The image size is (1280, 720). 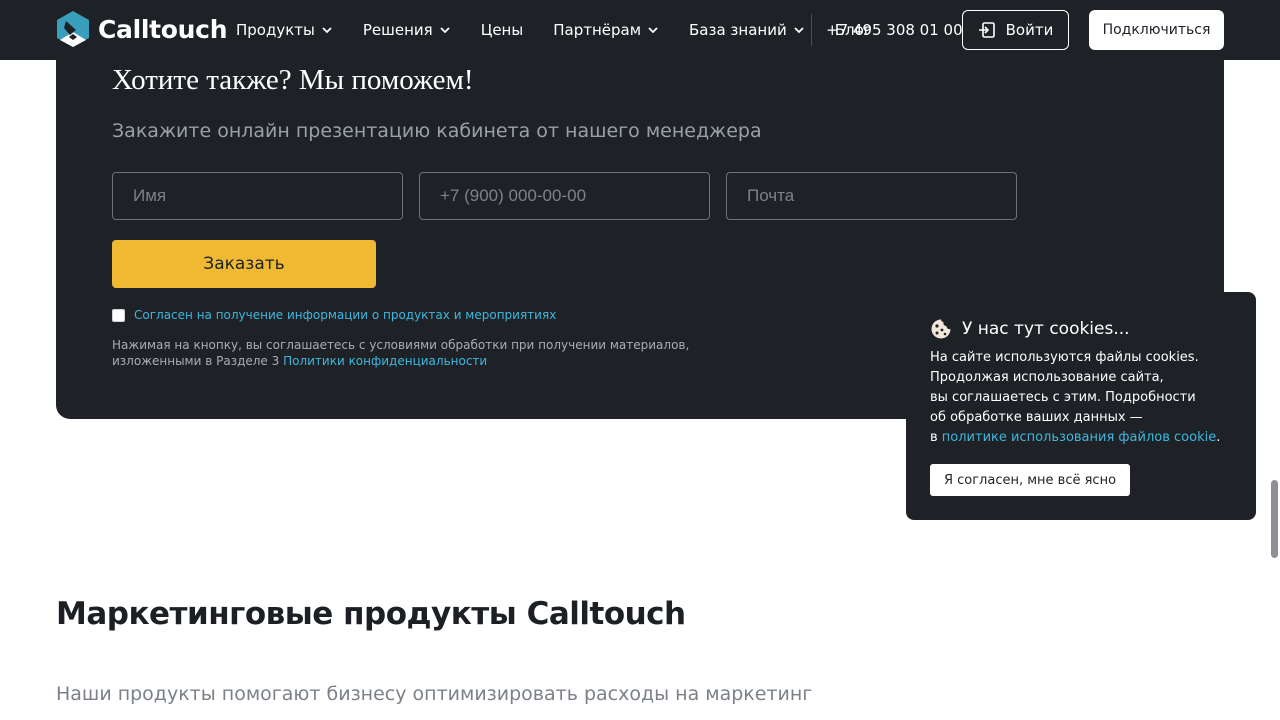 I want to click on nav-item-label: Цены, so click(x=502, y=30).